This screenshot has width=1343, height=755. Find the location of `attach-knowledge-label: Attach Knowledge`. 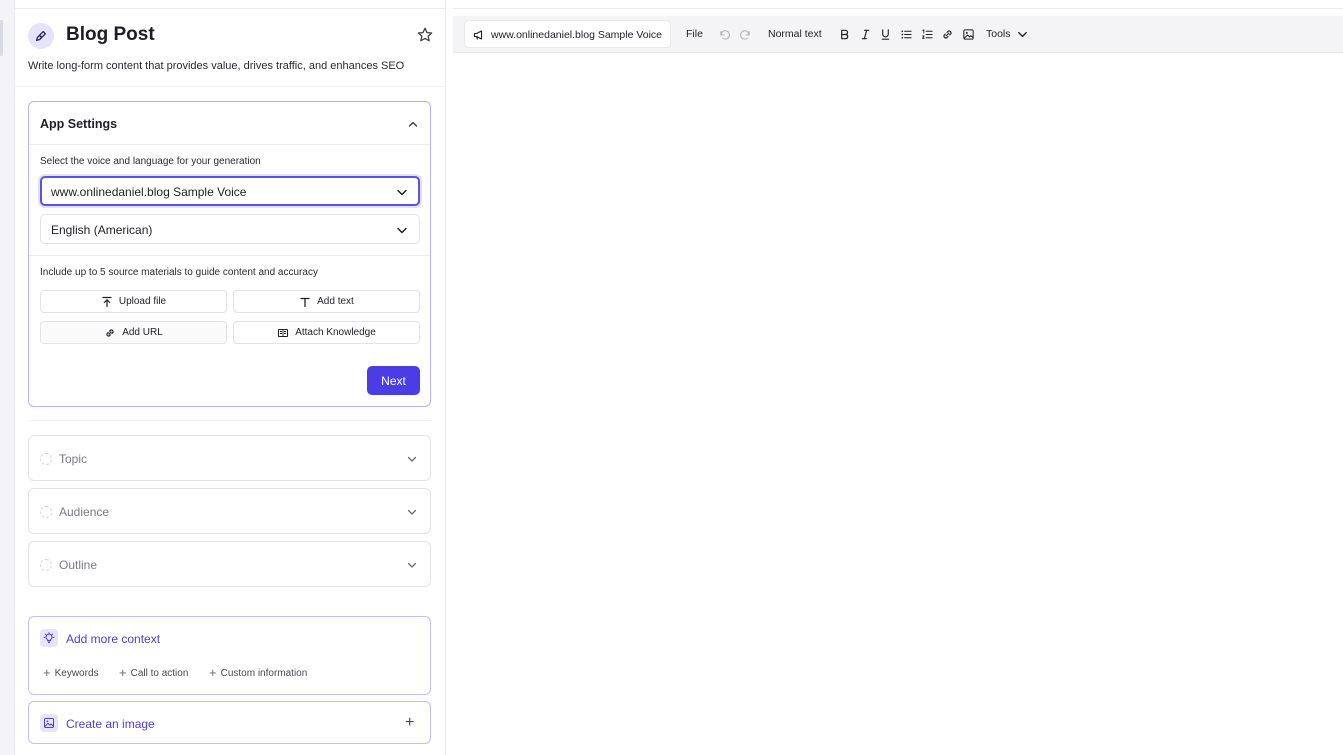

attach-knowledge-label: Attach Knowledge is located at coordinates (335, 332).